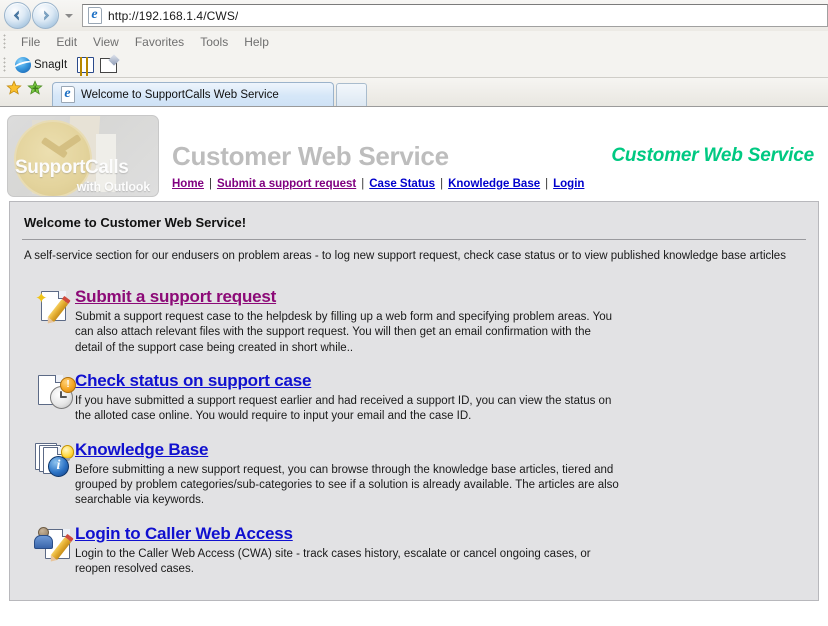  I want to click on page-title: Customer Web Service, so click(310, 156).